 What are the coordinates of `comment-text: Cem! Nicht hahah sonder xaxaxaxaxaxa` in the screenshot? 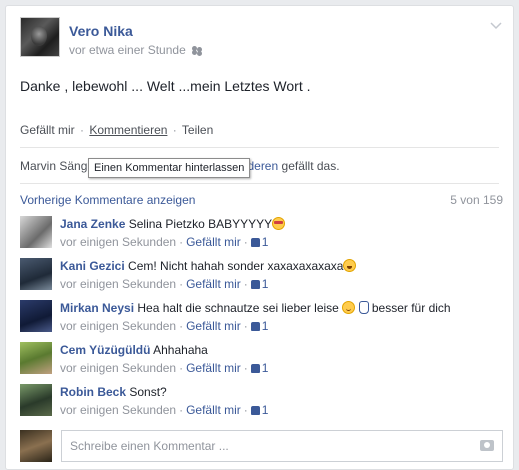 It's located at (236, 266).